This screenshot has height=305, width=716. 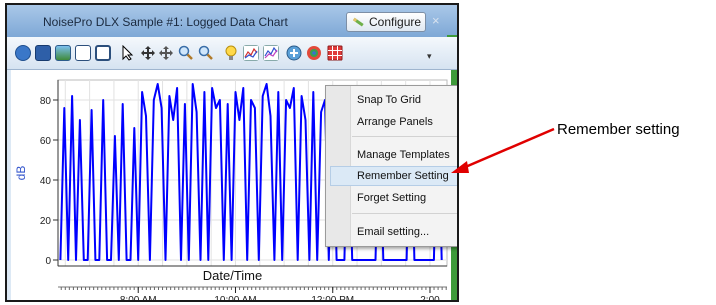 What do you see at coordinates (314, 53) in the screenshot?
I see `color-palette-icon` at bounding box center [314, 53].